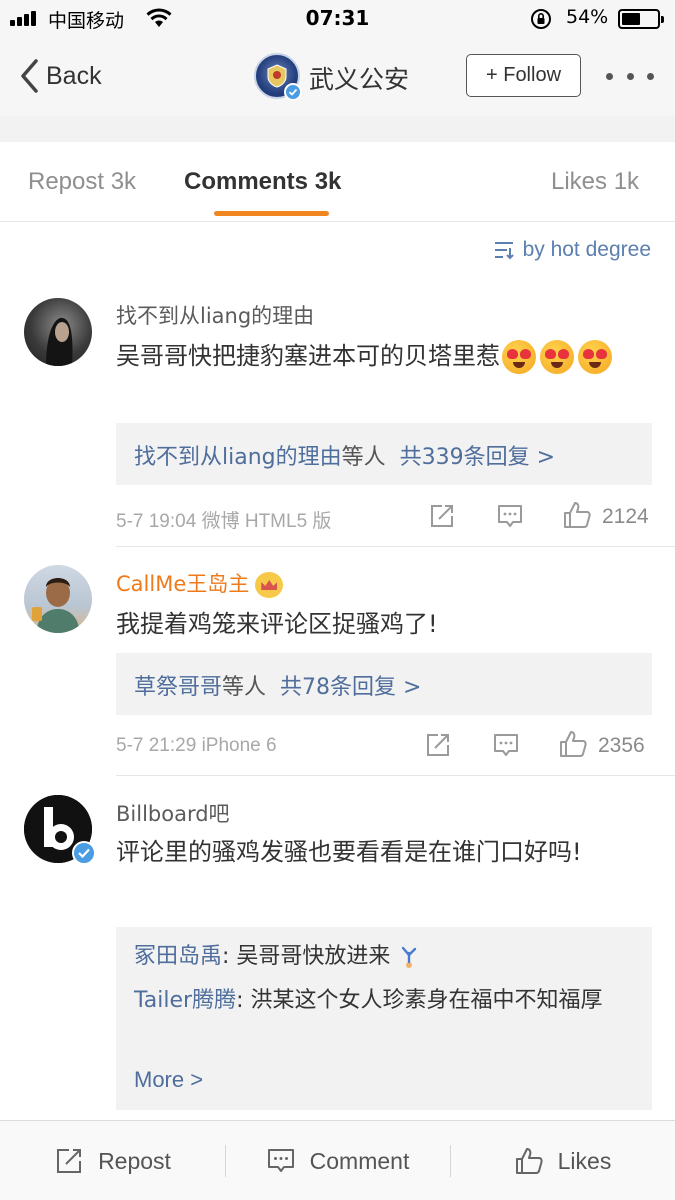 The image size is (675, 1200). What do you see at coordinates (337, 19) in the screenshot?
I see `status-bar: 中国移动 07:31 54%` at bounding box center [337, 19].